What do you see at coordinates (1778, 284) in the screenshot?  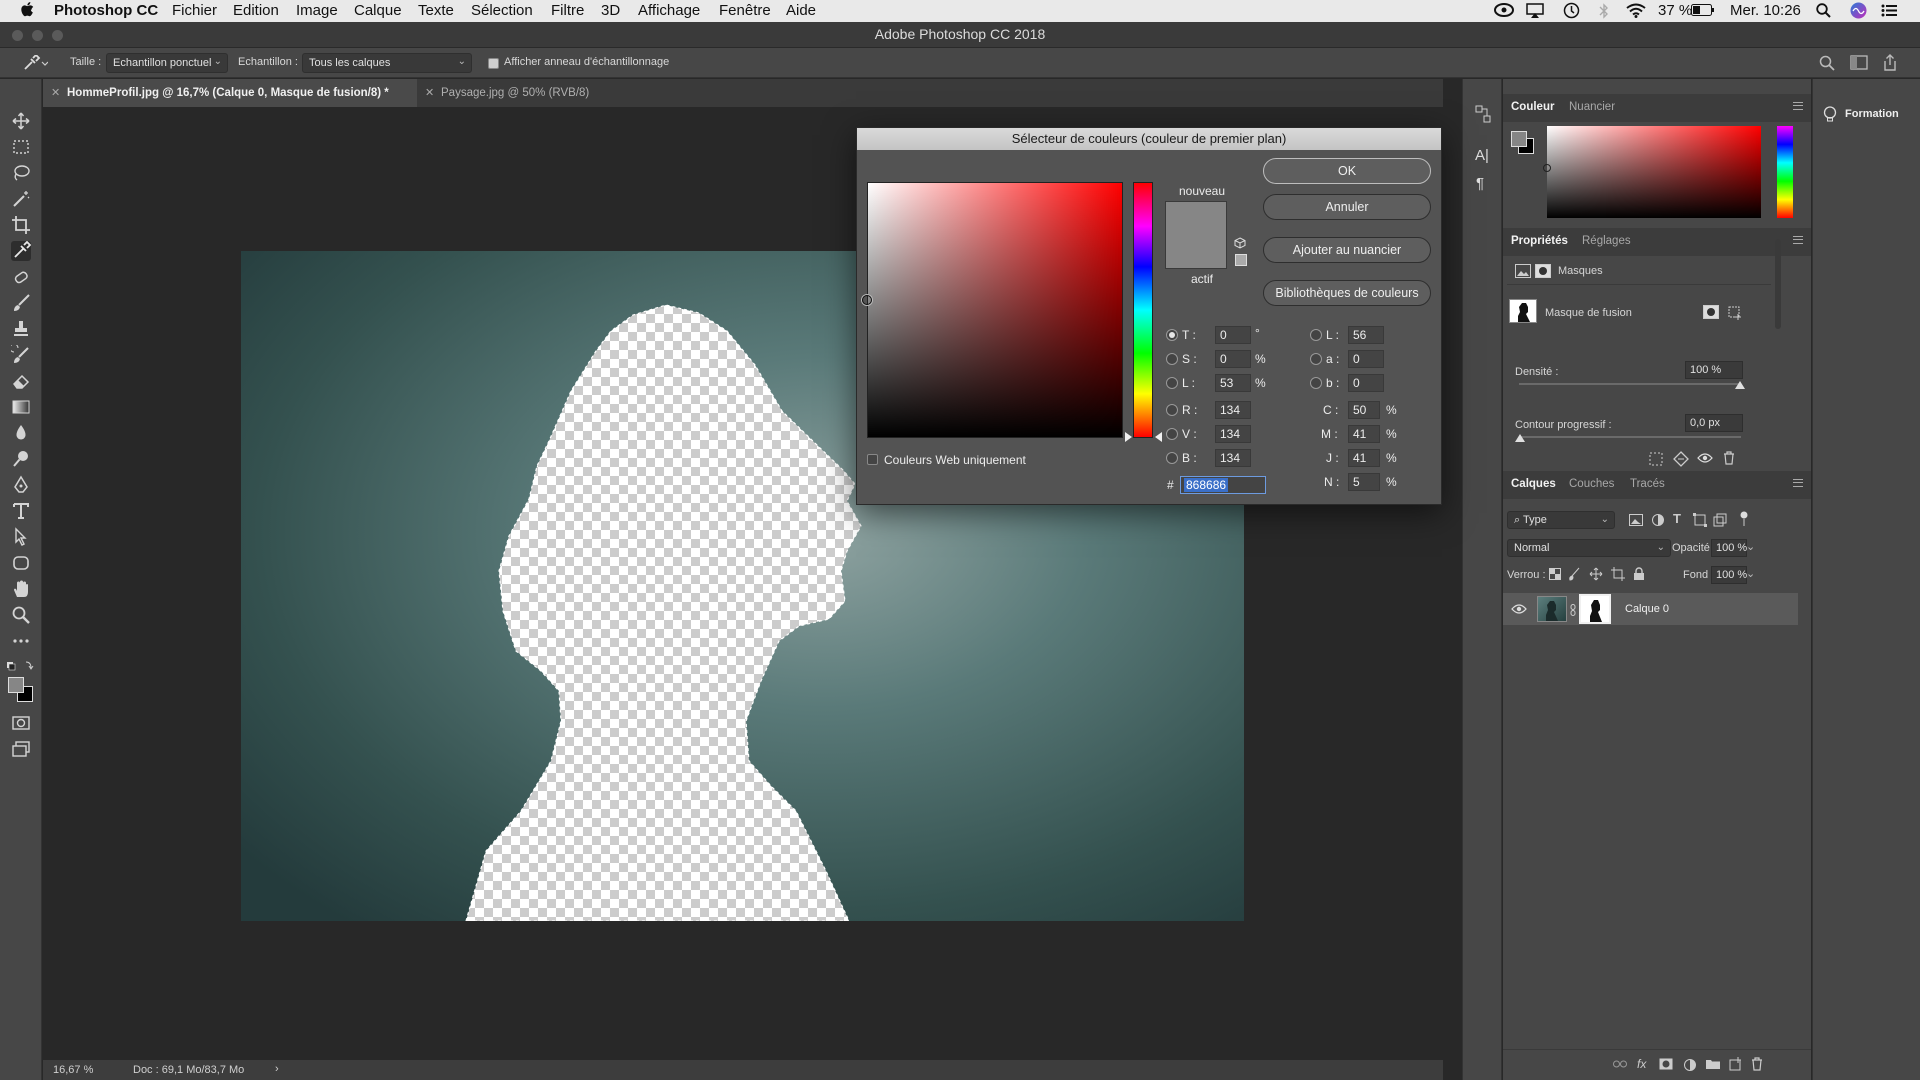 I see `properties-scrollbar` at bounding box center [1778, 284].